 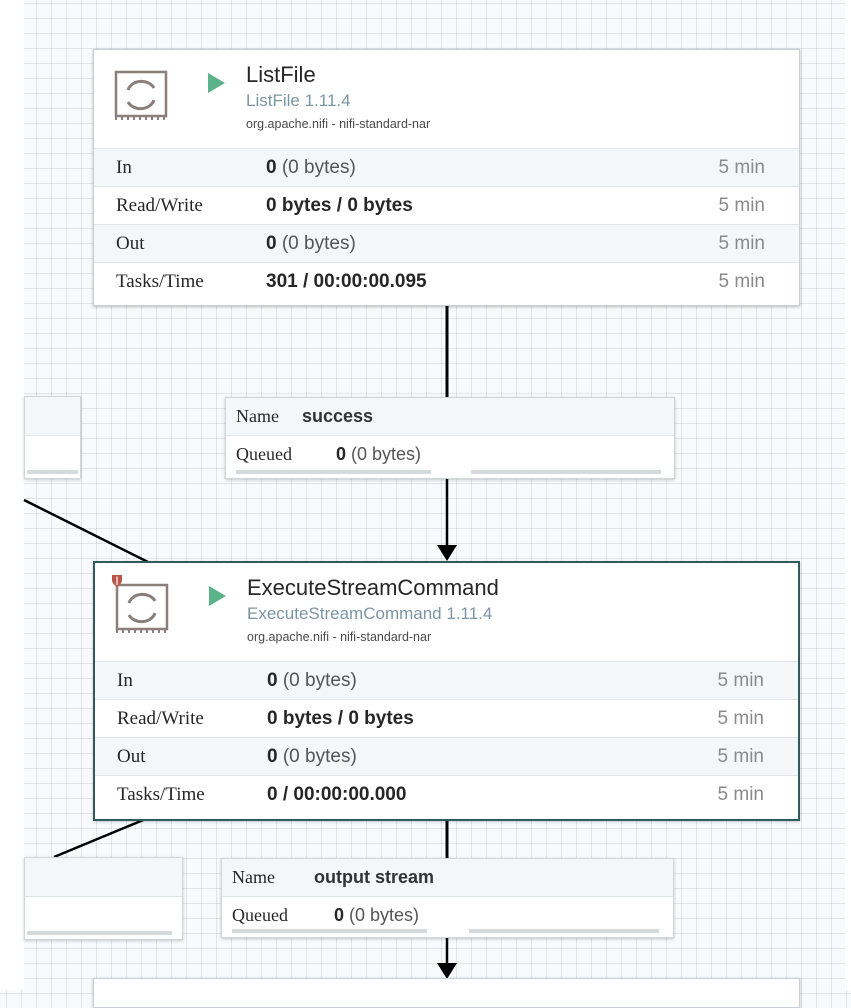 What do you see at coordinates (447, 898) in the screenshot?
I see `connection-label-output-stream: Name output stream Queued 0 (0 bytes)` at bounding box center [447, 898].